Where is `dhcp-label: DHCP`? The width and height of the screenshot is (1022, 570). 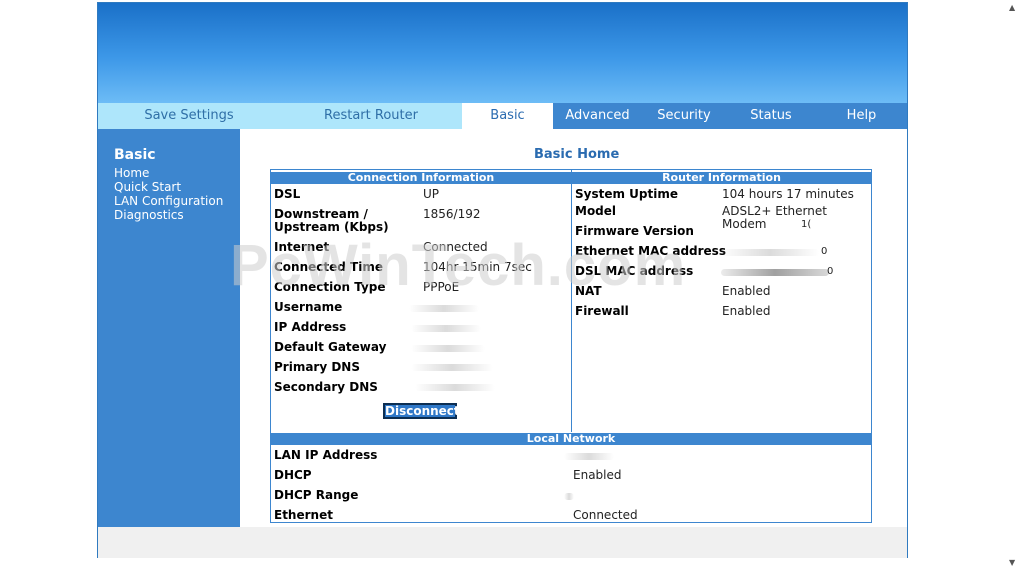 dhcp-label: DHCP is located at coordinates (293, 475).